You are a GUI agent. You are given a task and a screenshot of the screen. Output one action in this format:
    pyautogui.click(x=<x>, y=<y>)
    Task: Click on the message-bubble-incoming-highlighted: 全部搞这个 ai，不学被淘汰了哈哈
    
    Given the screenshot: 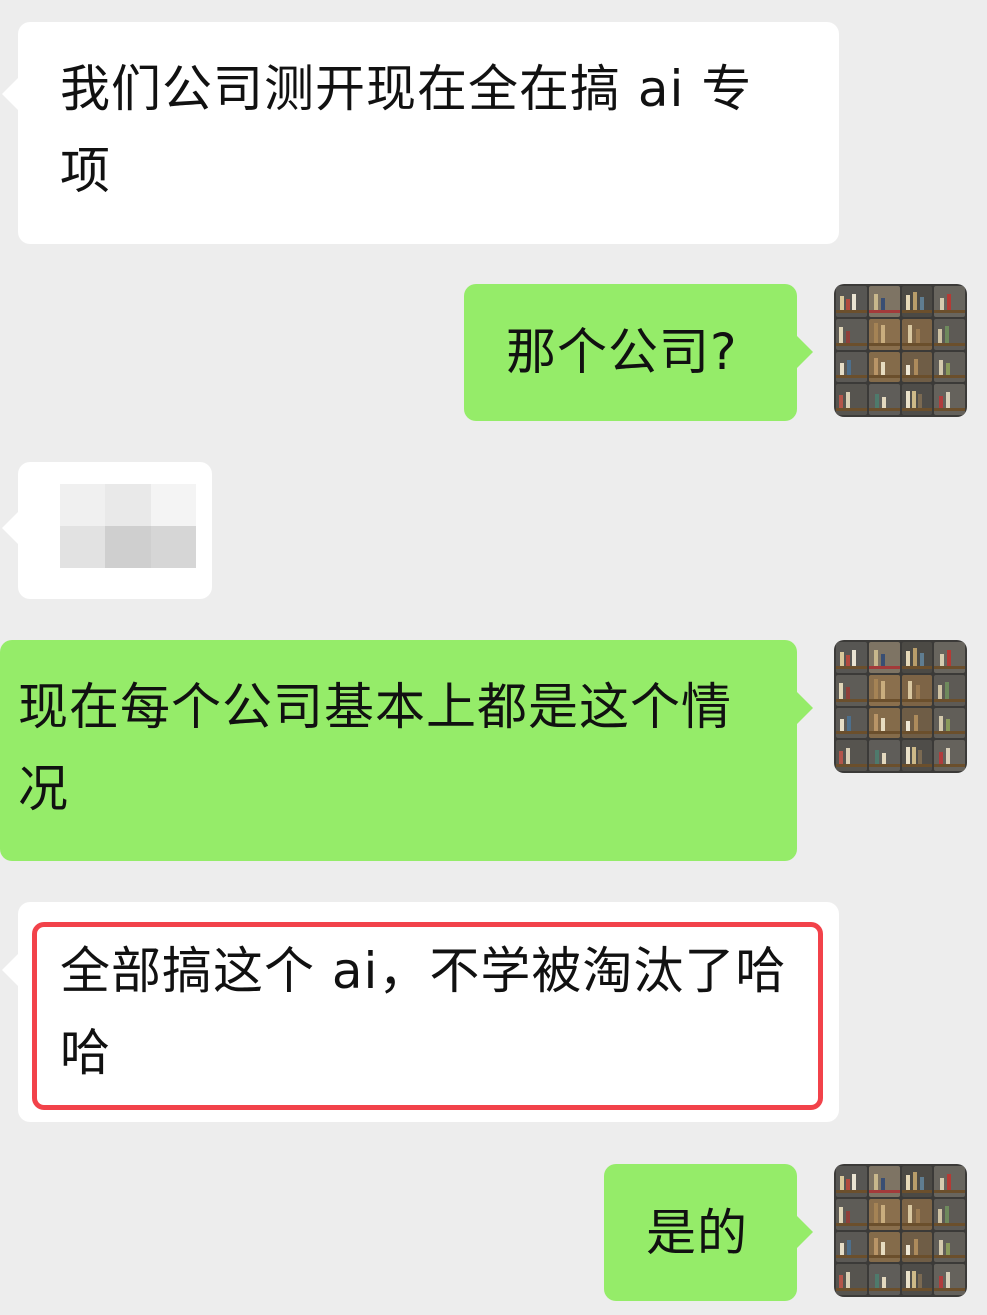 What is the action you would take?
    pyautogui.click(x=420, y=1012)
    